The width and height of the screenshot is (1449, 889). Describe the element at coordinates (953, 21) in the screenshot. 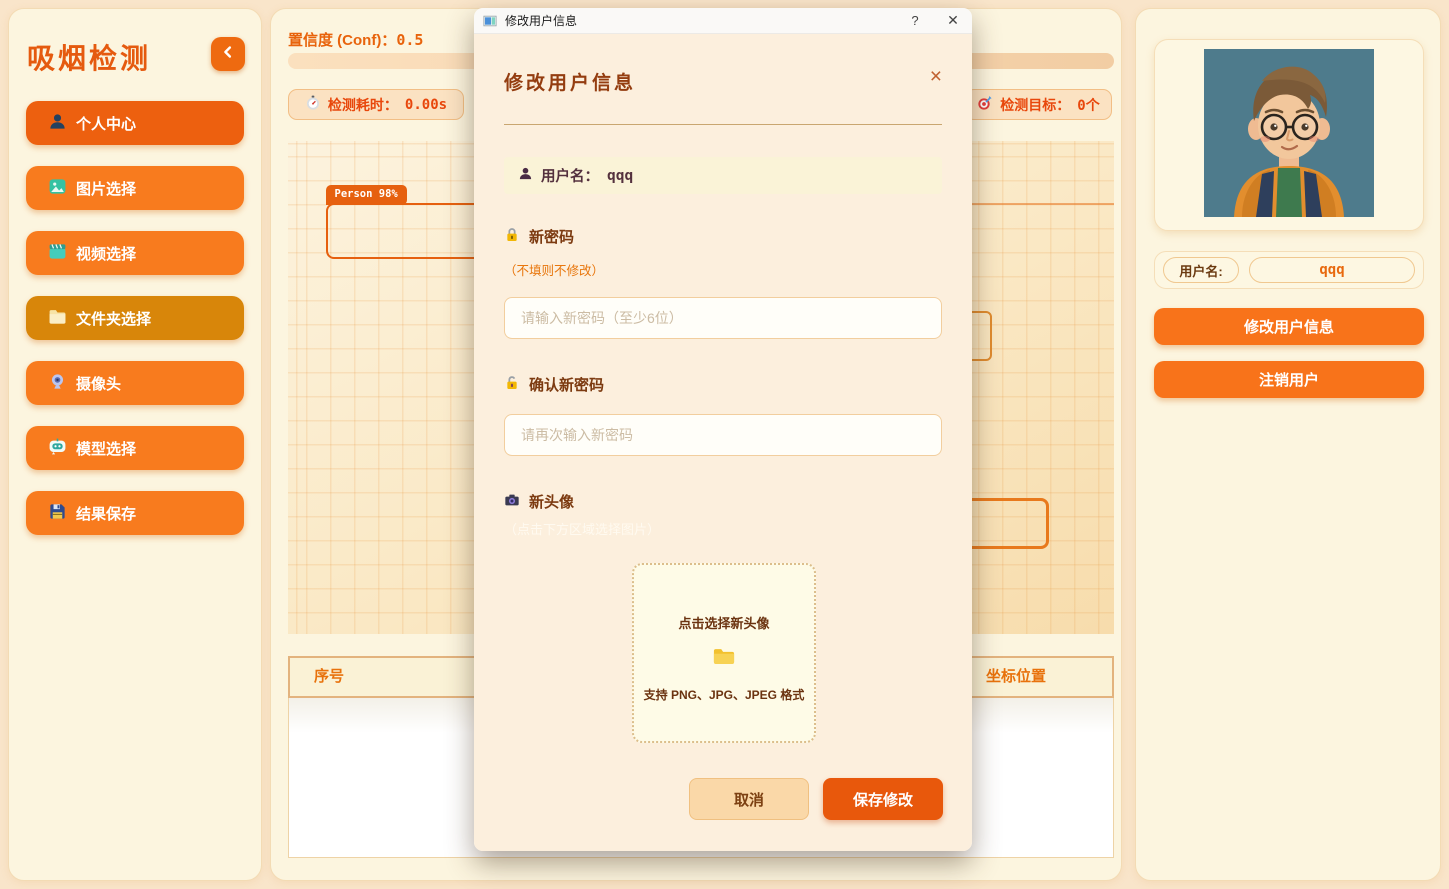

I see `dialog-close-button: ✕` at that location.